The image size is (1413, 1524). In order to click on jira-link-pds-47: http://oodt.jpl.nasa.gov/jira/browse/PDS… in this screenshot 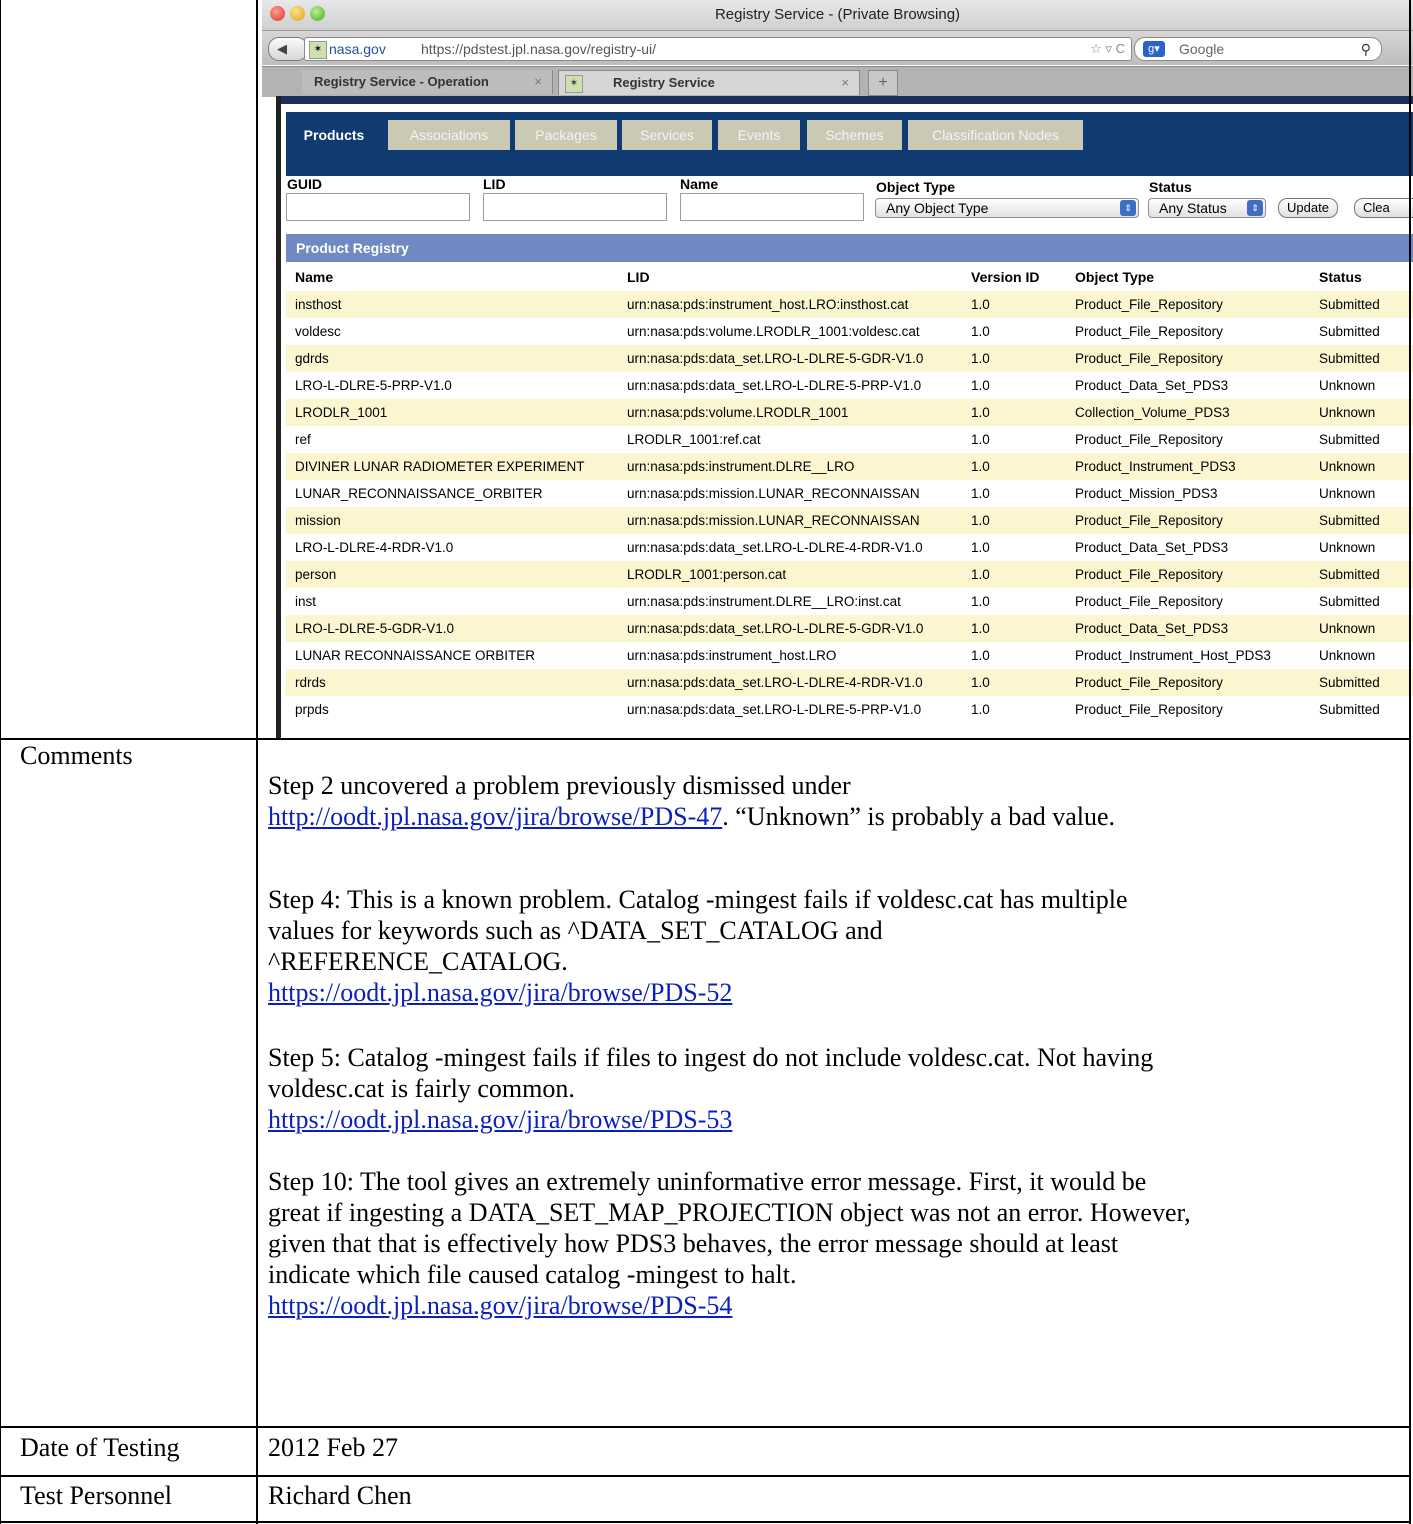, I will do `click(495, 816)`.